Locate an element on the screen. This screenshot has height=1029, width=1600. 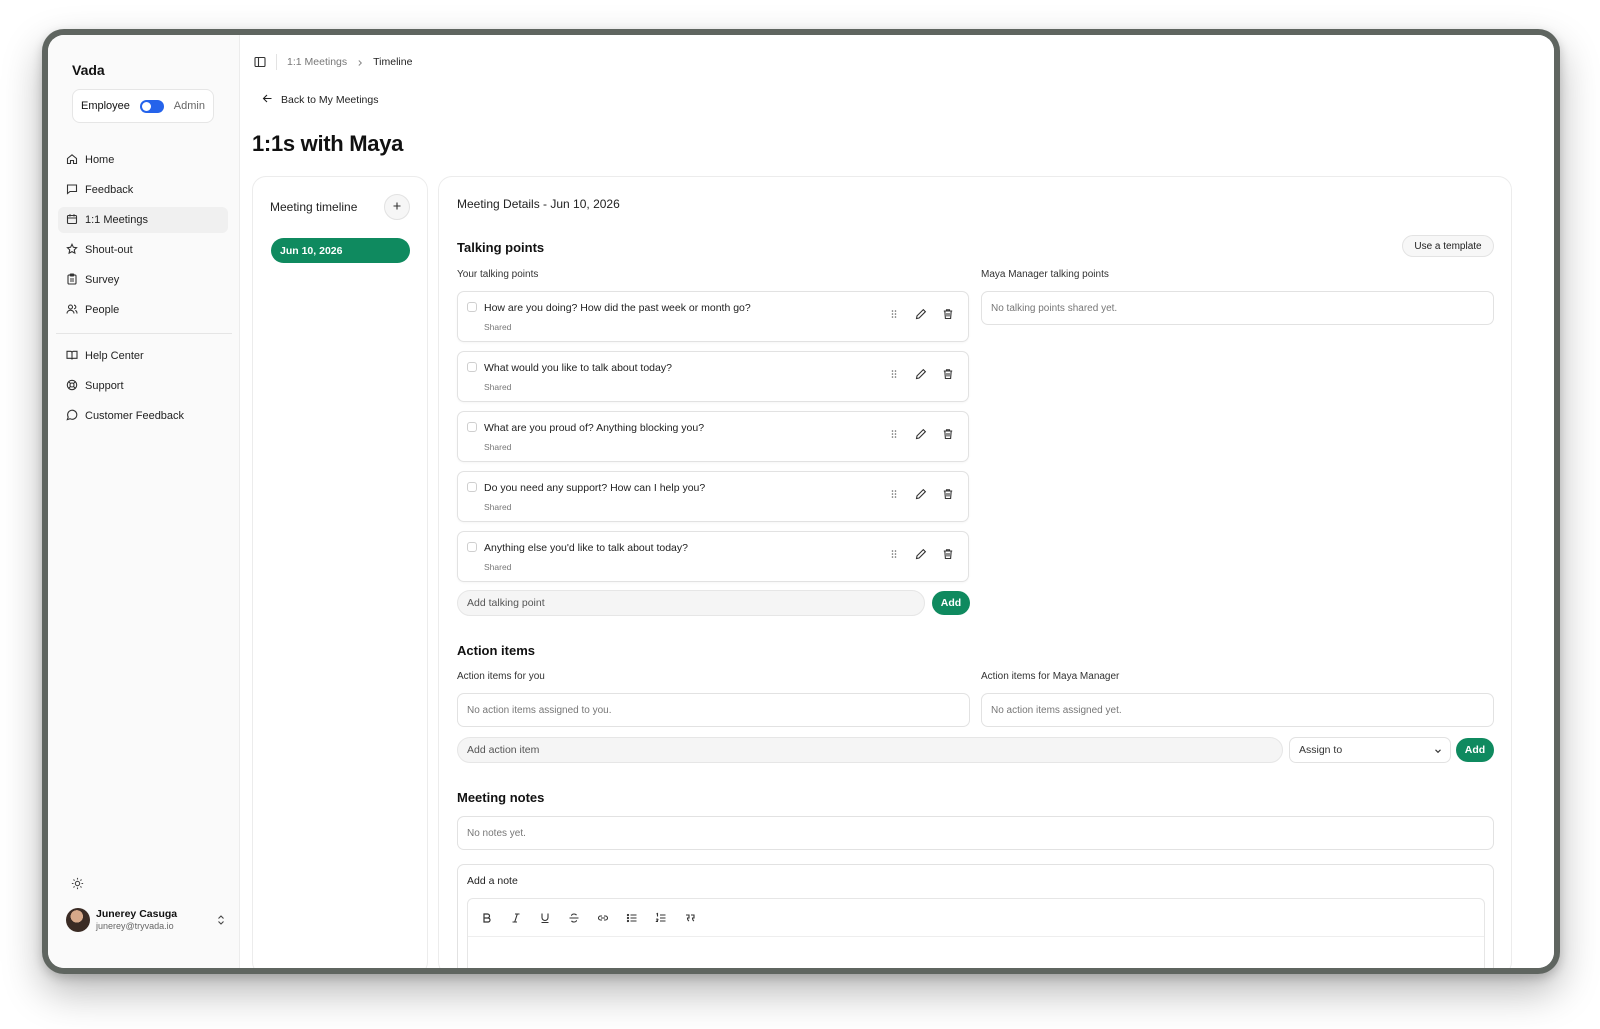
sidebar-item-shoutout: Shout-out is located at coordinates (143, 250).